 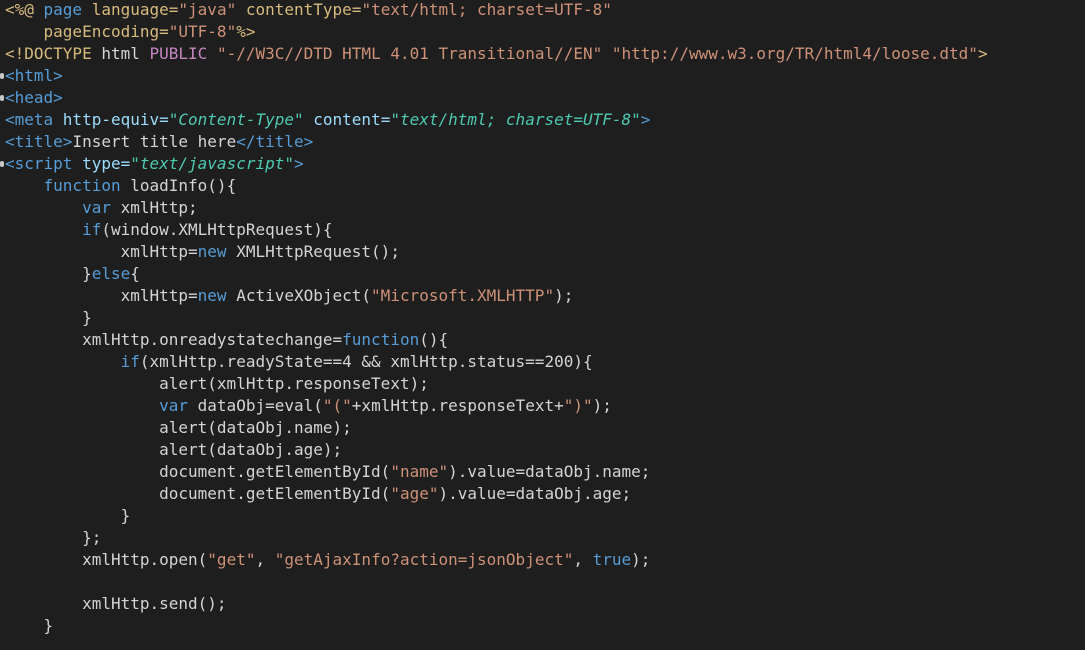 What do you see at coordinates (174, 339) in the screenshot?
I see `code-token: xmlHttp.onreadystatechange=` at bounding box center [174, 339].